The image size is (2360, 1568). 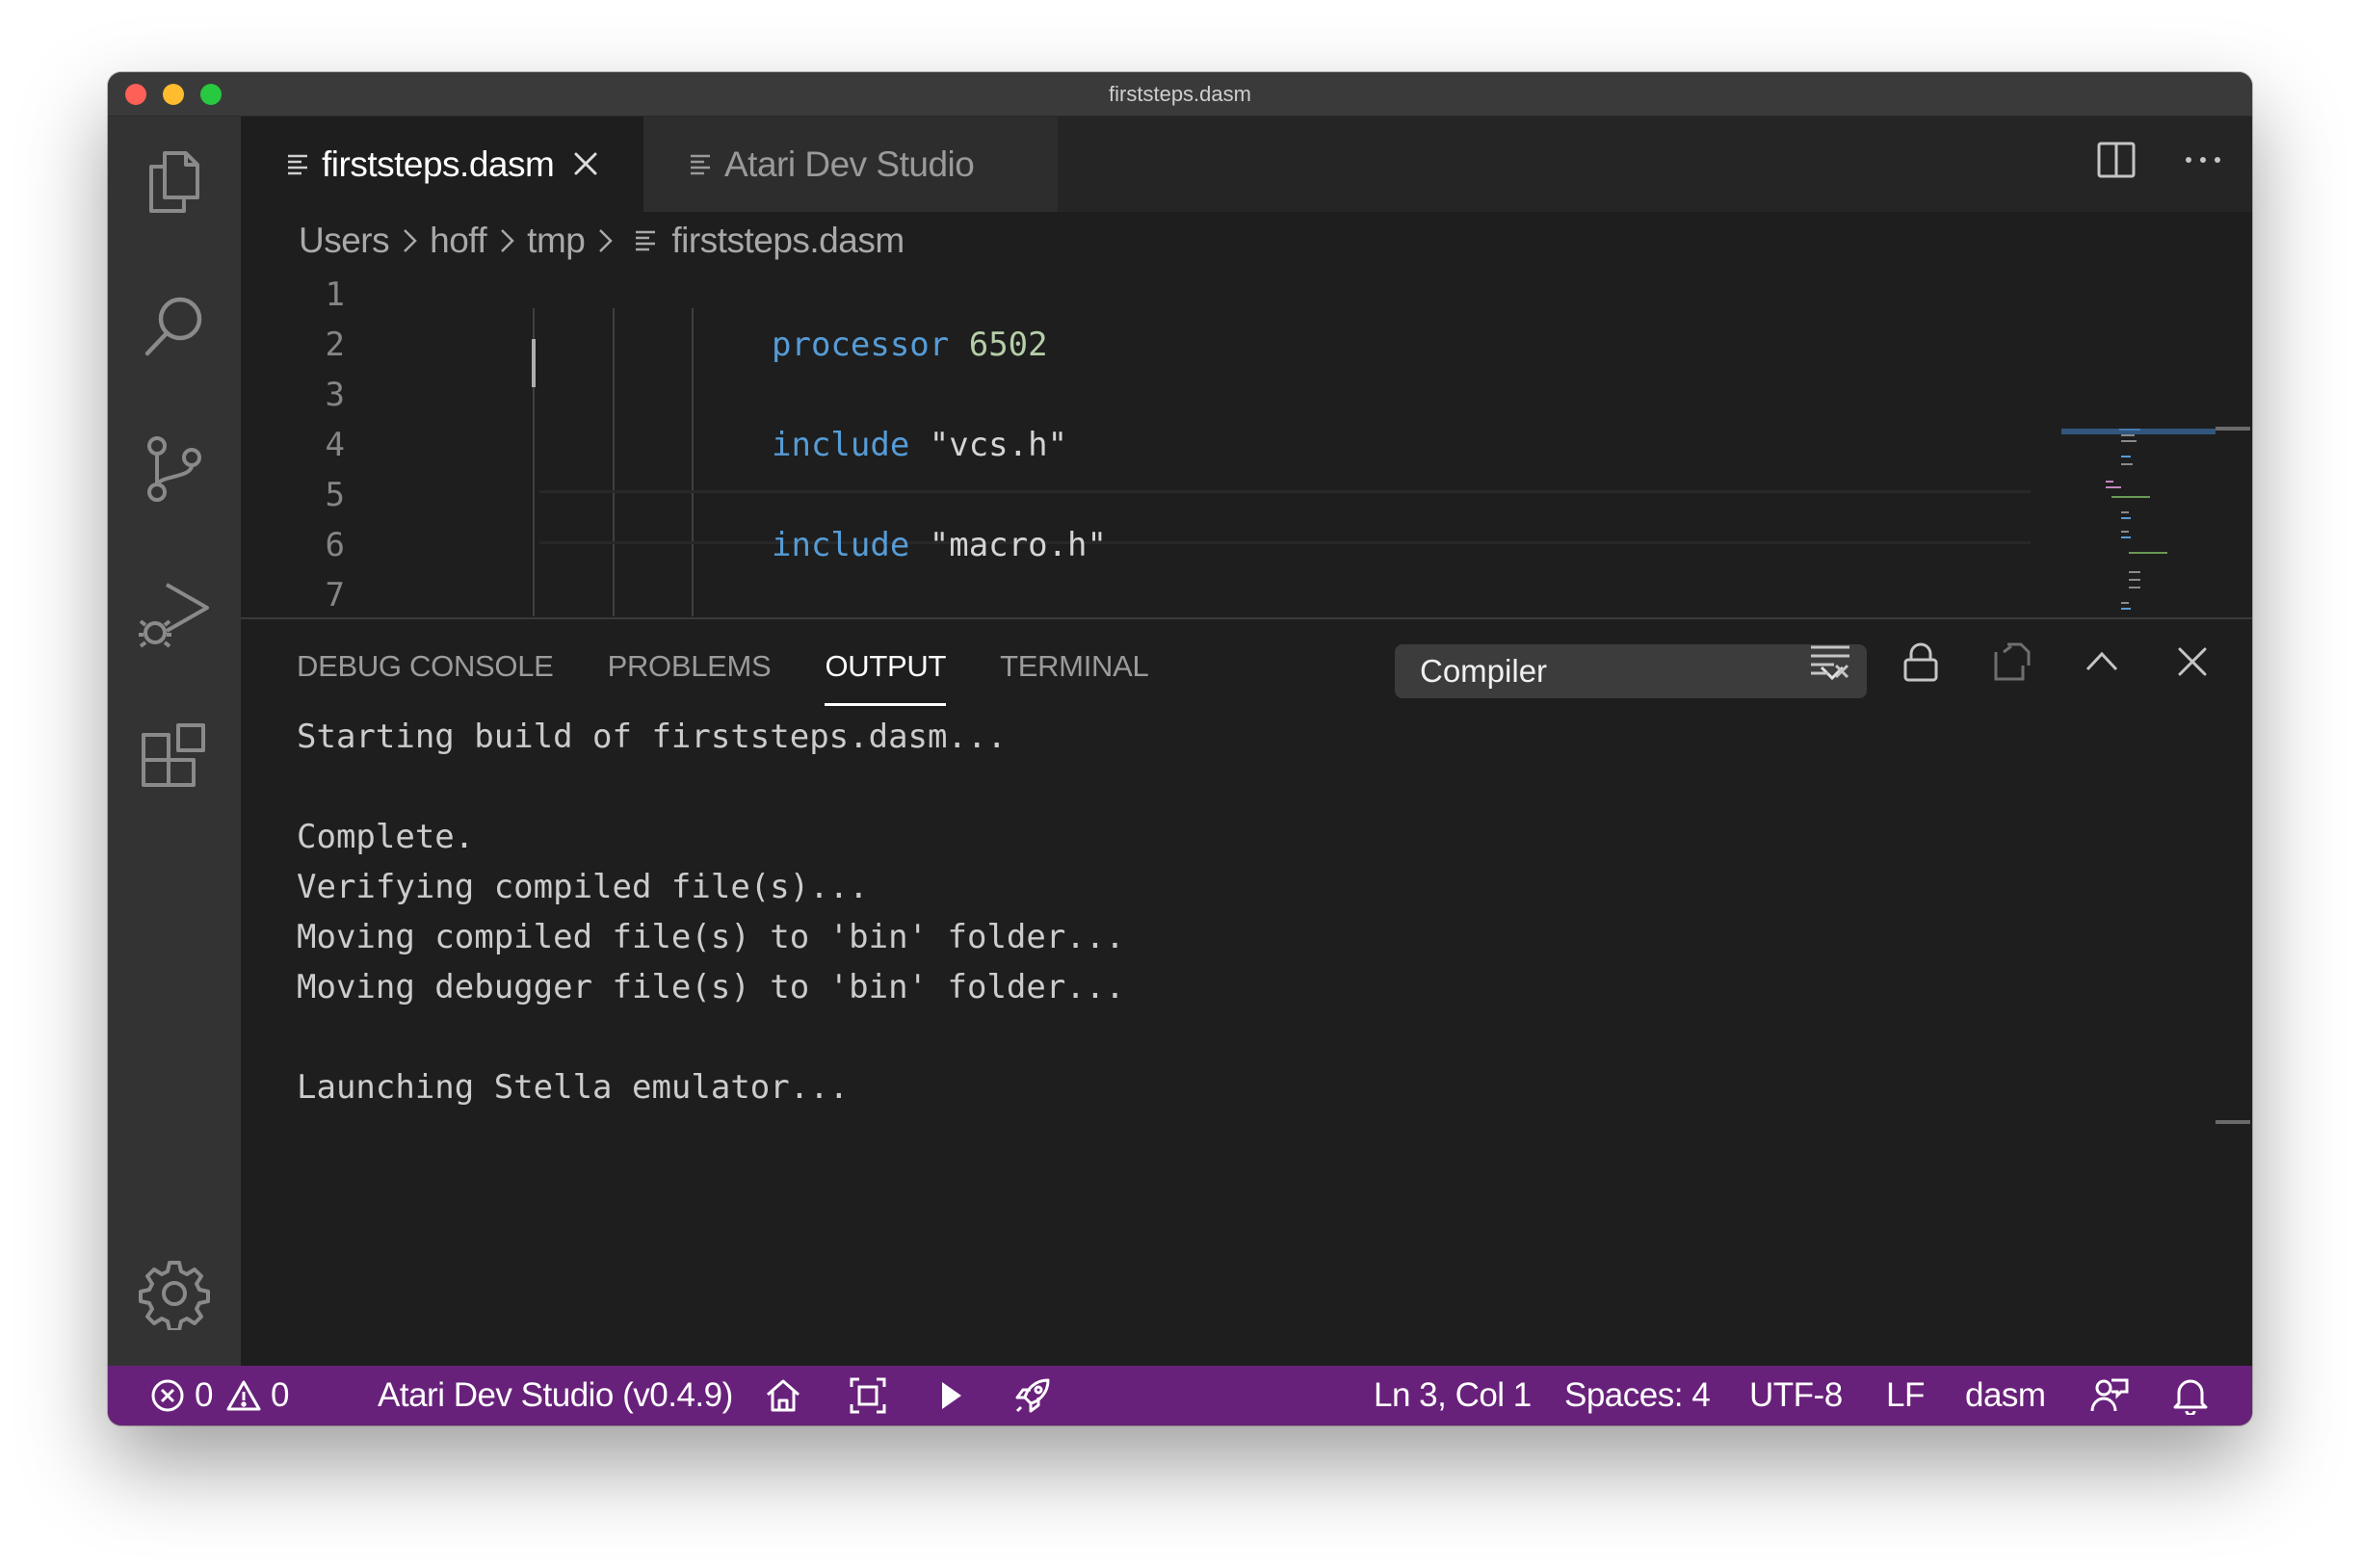 What do you see at coordinates (1796, 1395) in the screenshot?
I see `encoding: UTF-8` at bounding box center [1796, 1395].